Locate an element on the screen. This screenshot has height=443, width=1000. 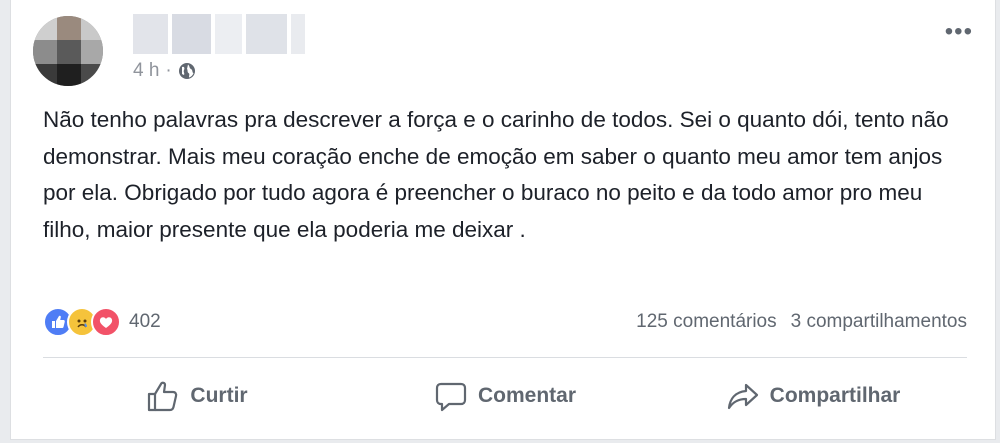
share-icon is located at coordinates (743, 396).